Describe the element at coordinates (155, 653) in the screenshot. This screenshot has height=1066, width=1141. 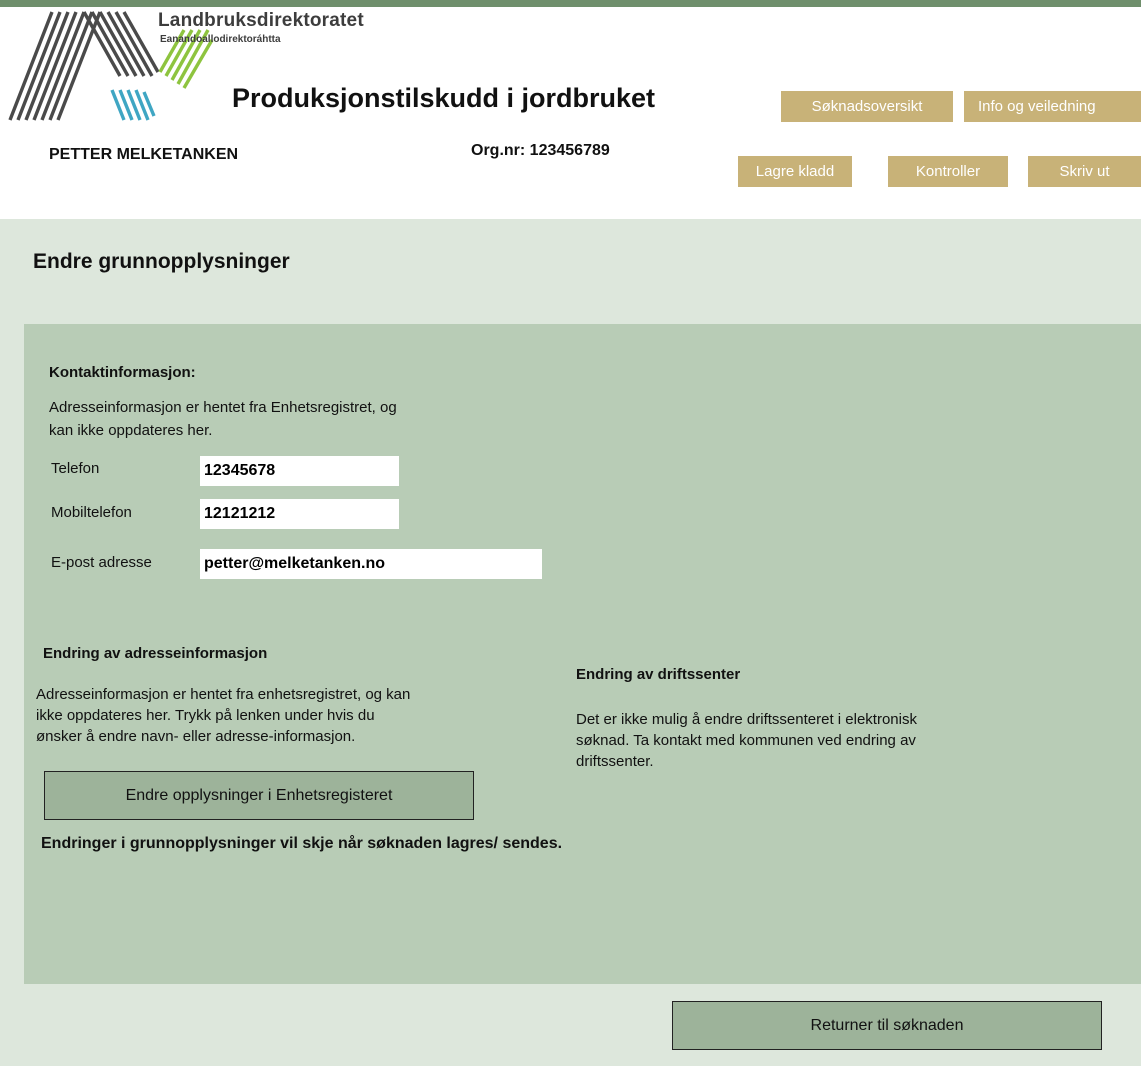
I see `address-change-heading: Endring av adresseinformasjon` at that location.